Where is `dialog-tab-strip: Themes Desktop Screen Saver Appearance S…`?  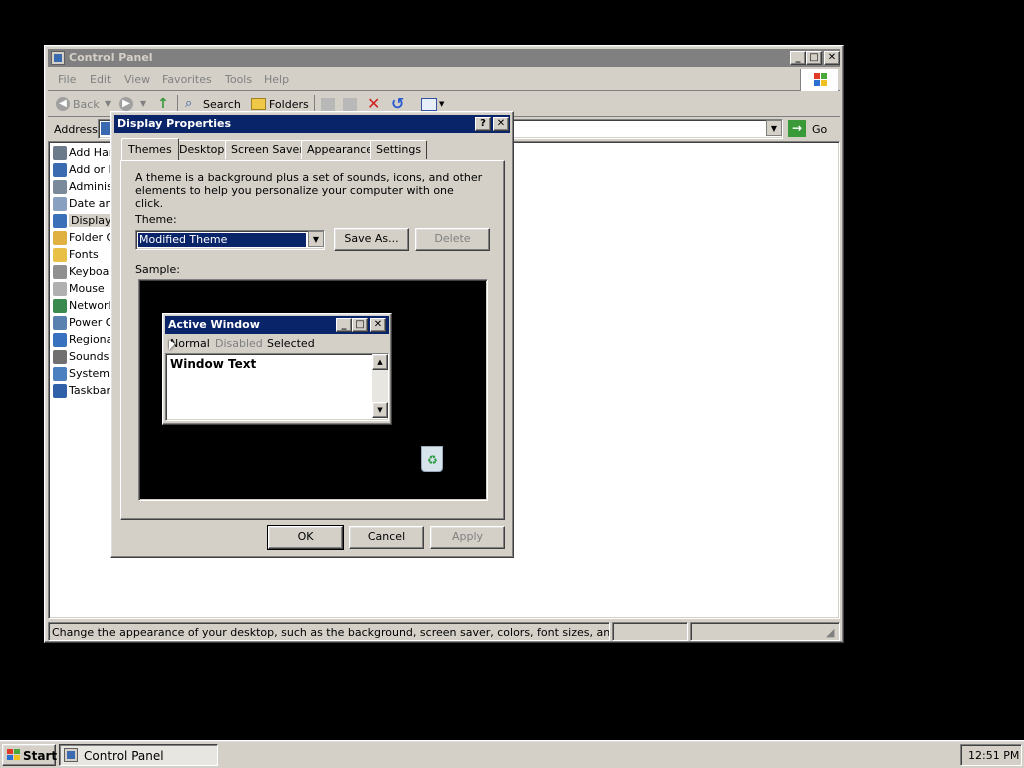
dialog-tab-strip: Themes Desktop Screen Saver Appearance S… is located at coordinates (315, 150).